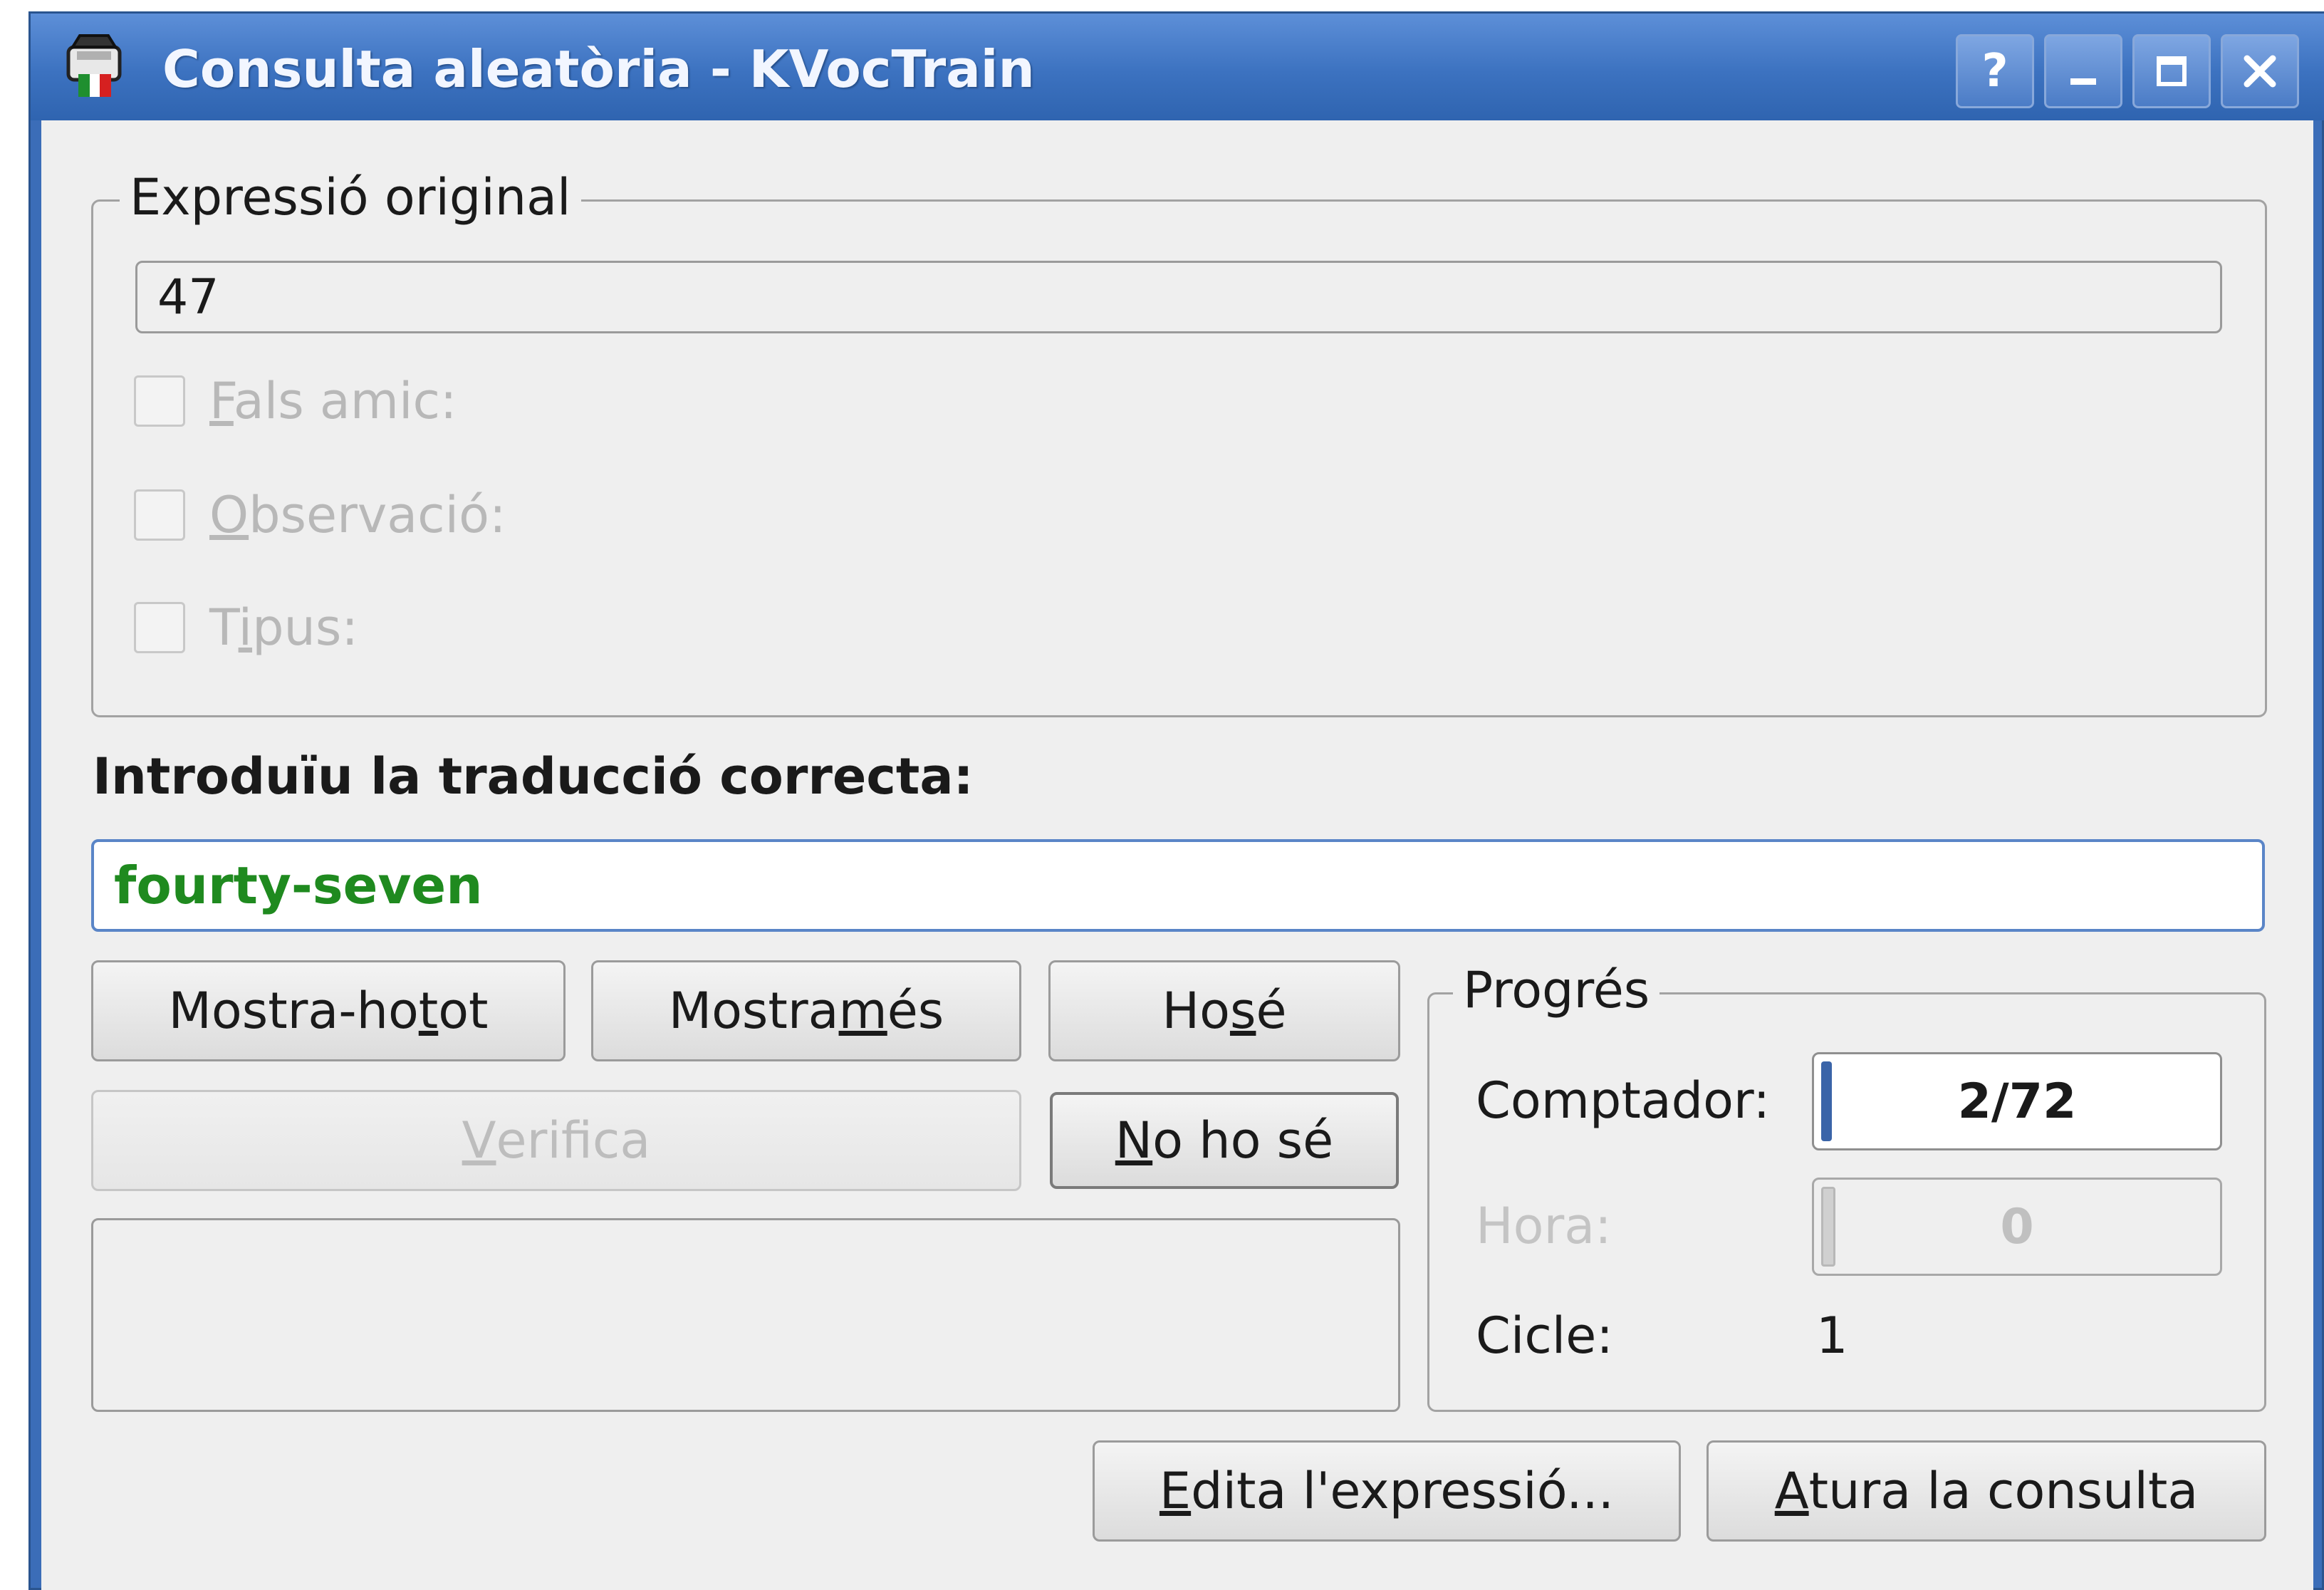 This screenshot has width=2324, height=1590. Describe the element at coordinates (1623, 1100) in the screenshot. I see `counter-label: Comptador:` at that location.